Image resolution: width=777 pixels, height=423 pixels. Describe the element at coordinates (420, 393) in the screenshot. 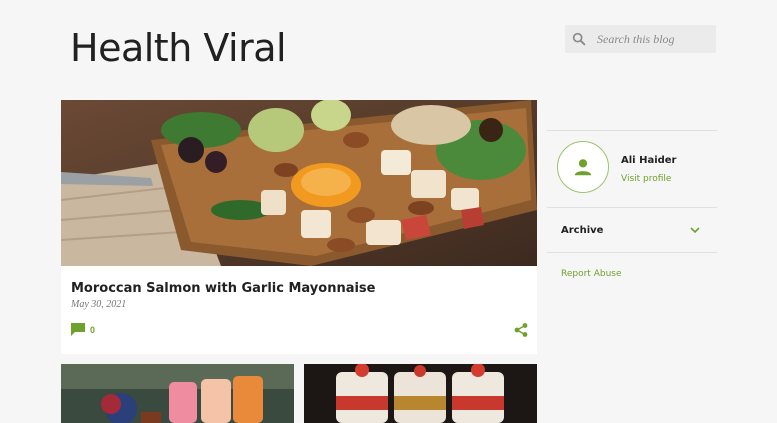

I see `post-thumbnail-parfaits` at that location.